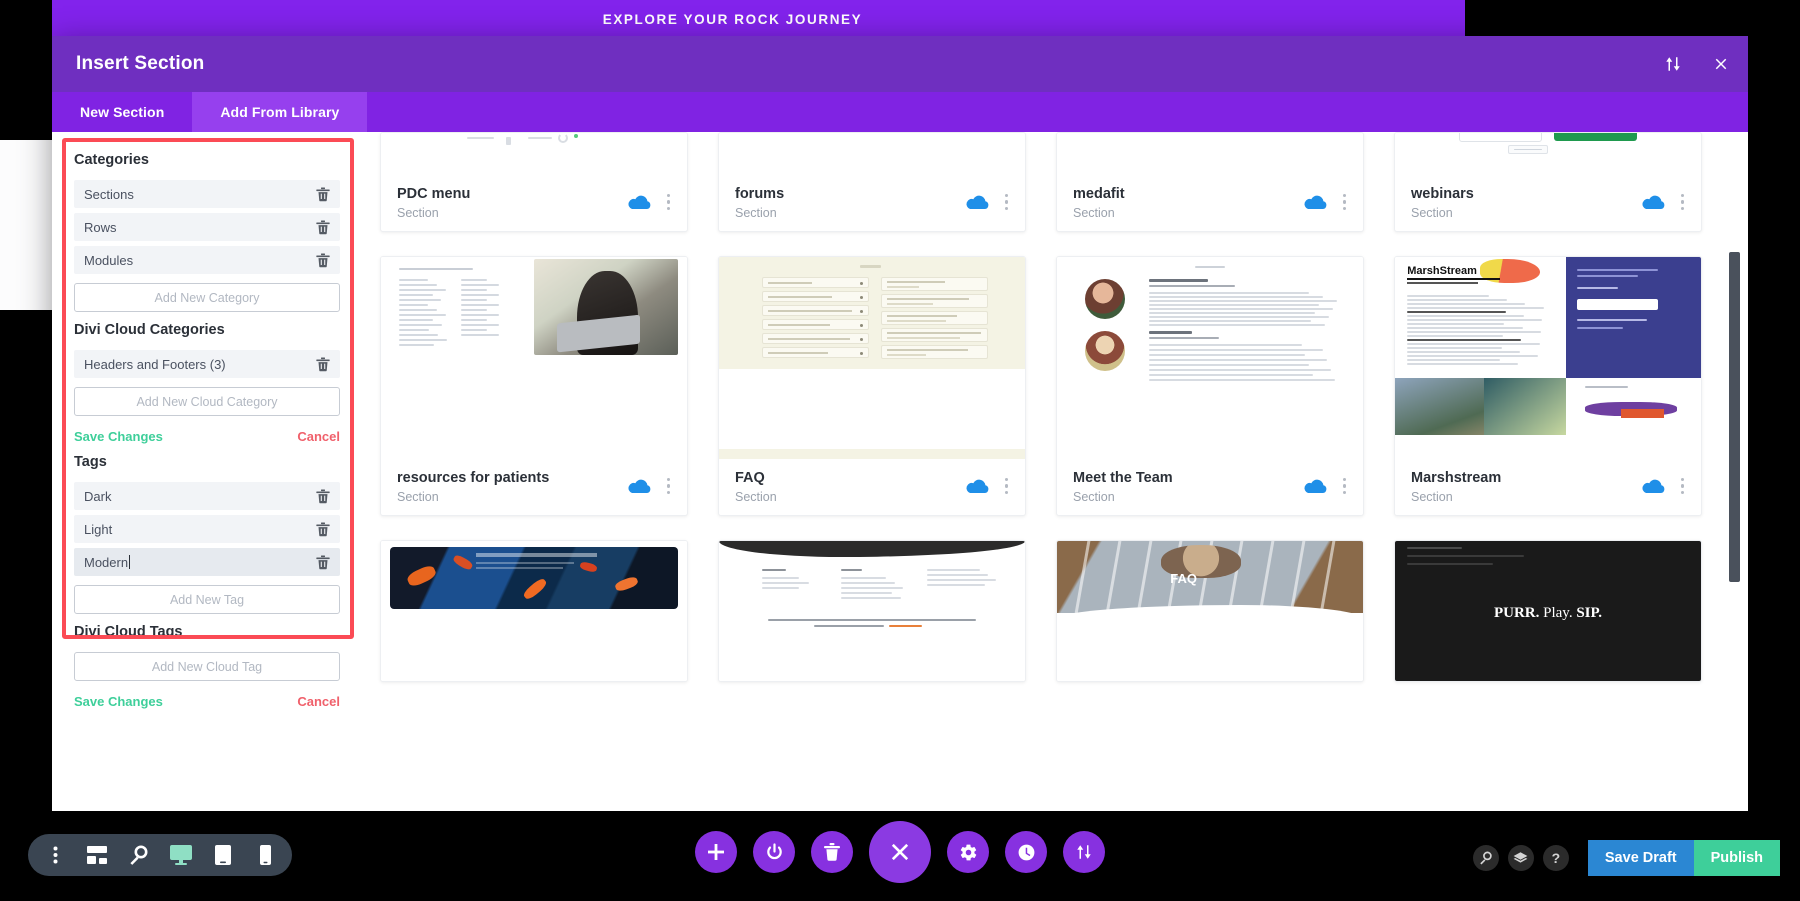 The height and width of the screenshot is (901, 1800). I want to click on category-row: Modules, so click(207, 260).